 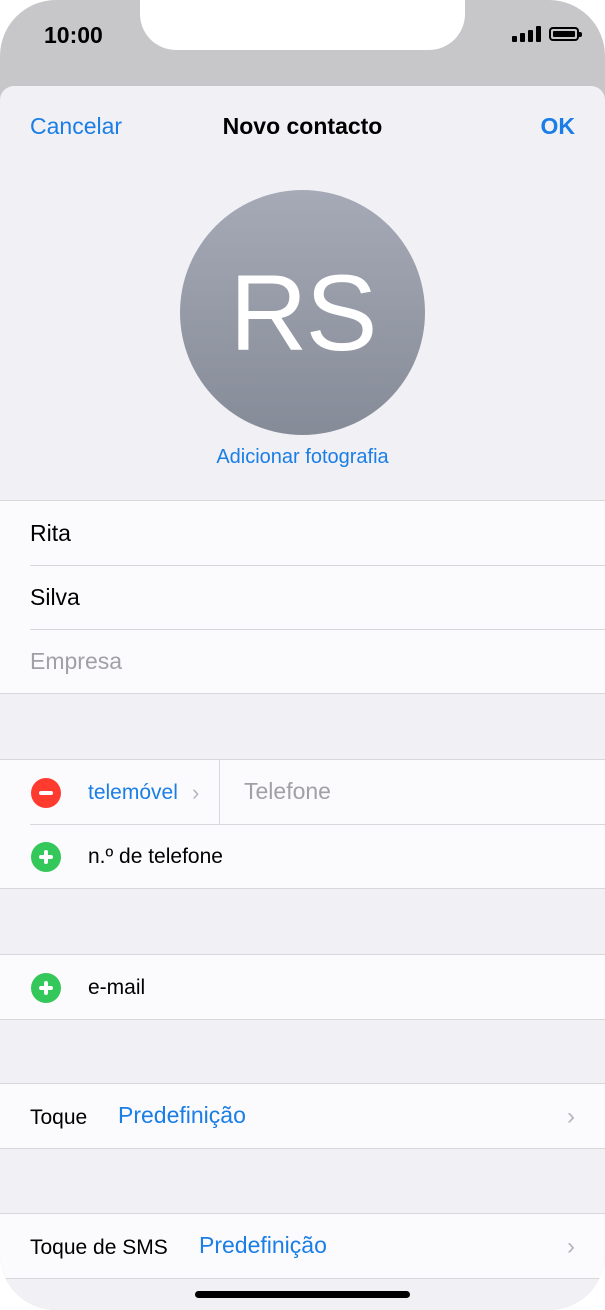 I want to click on add-email-row: e-mail, so click(x=302, y=987).